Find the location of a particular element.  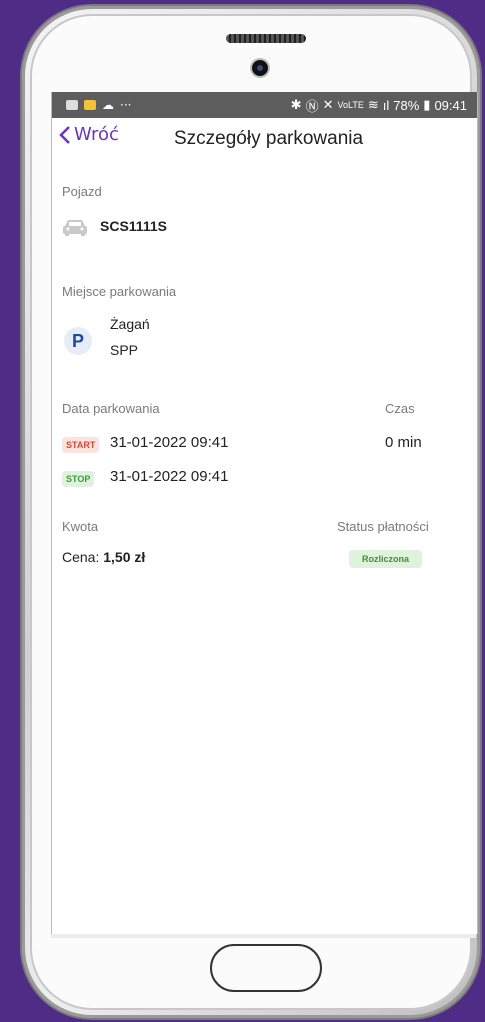

price: Cena: 1,50 zł is located at coordinates (103, 557).